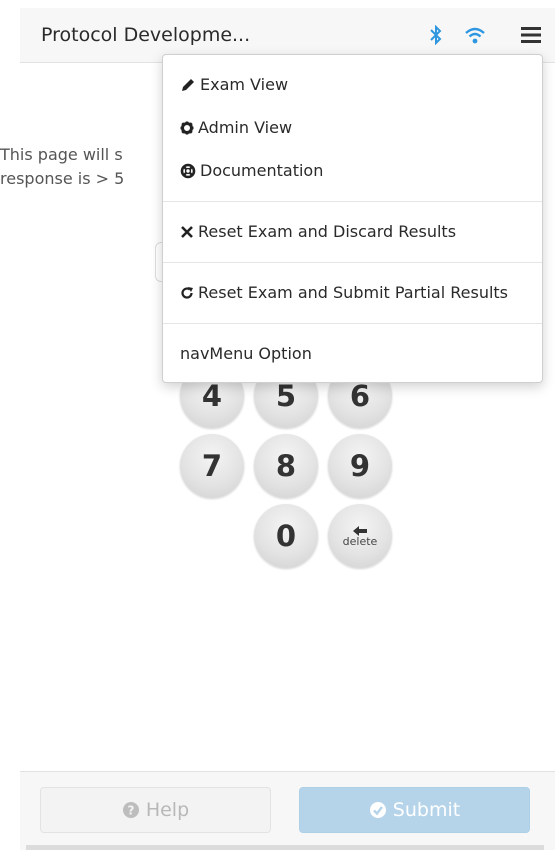 This screenshot has height=850, width=555. Describe the element at coordinates (188, 85) in the screenshot. I see `pencil-icon` at that location.